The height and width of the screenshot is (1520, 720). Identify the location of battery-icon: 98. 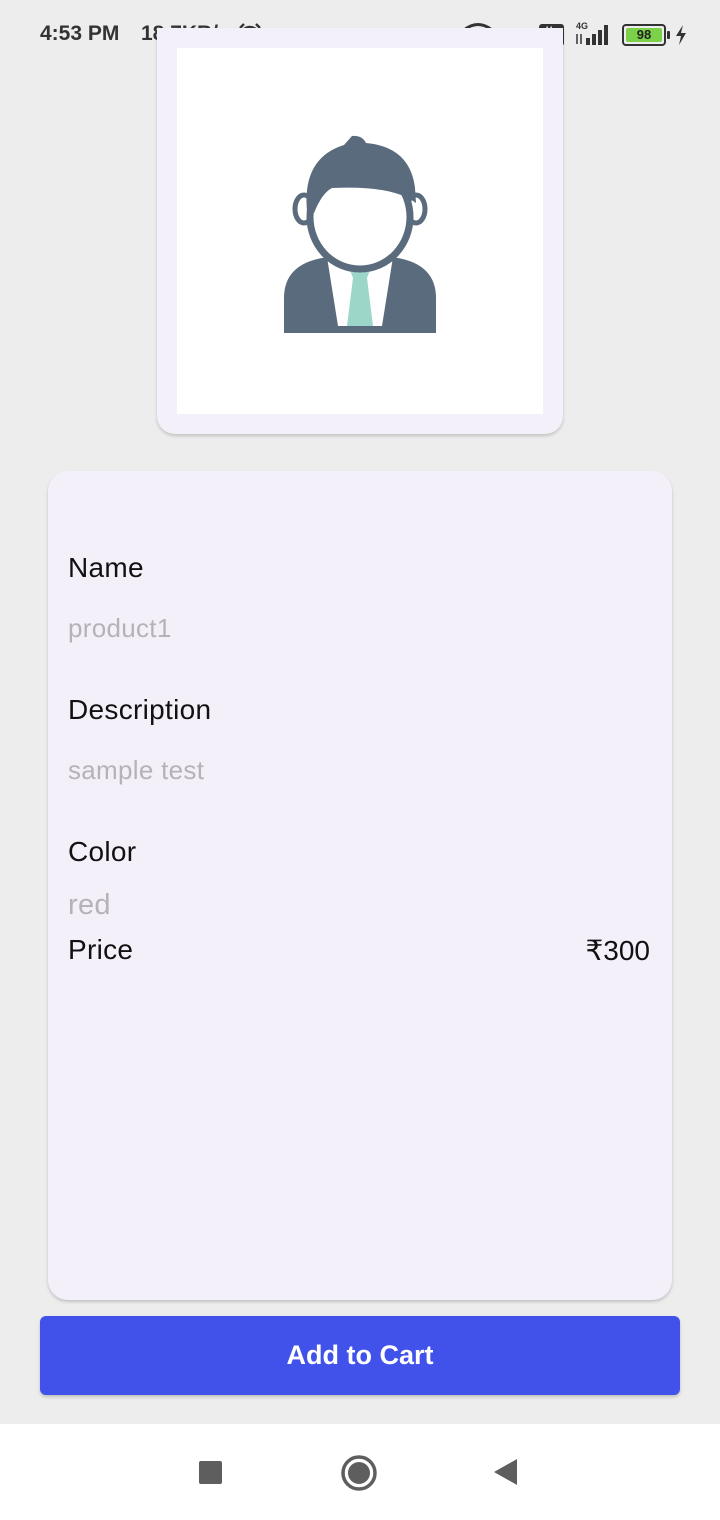
(646, 35).